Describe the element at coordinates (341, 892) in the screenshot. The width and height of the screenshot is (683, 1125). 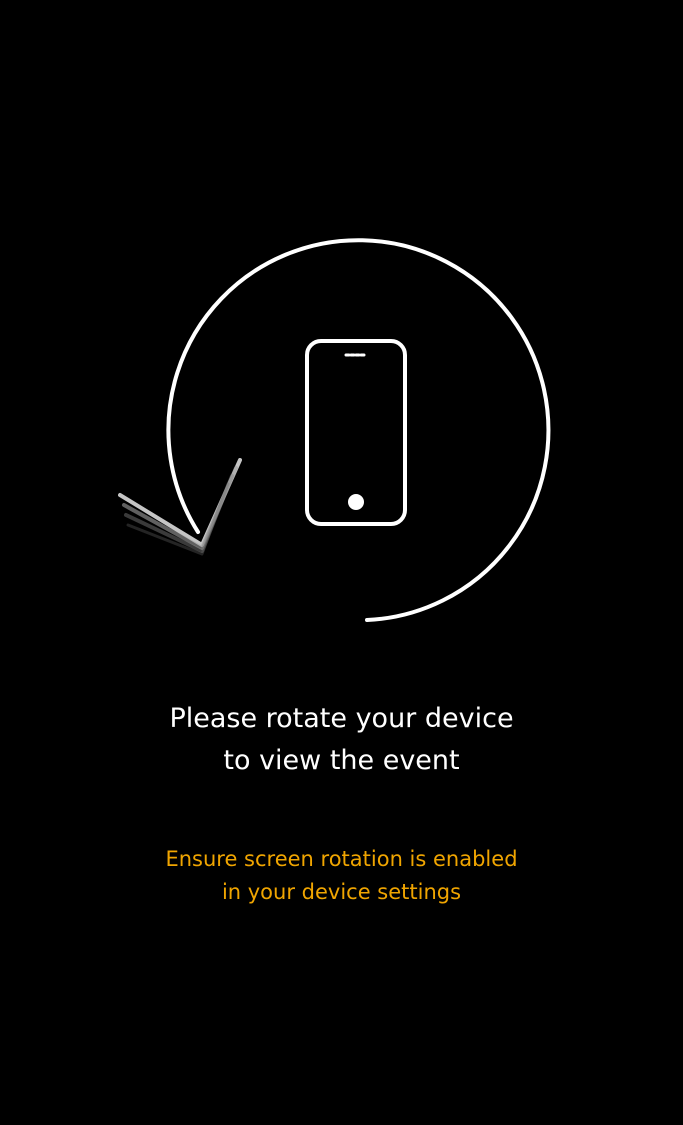
I see `rotation-hint-line-2: in your device settings` at that location.